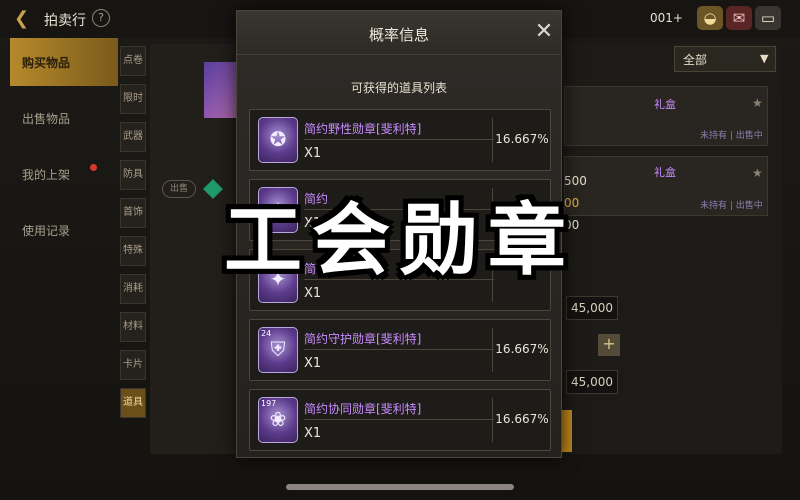  I want to click on category-tab: 限时, so click(133, 99).